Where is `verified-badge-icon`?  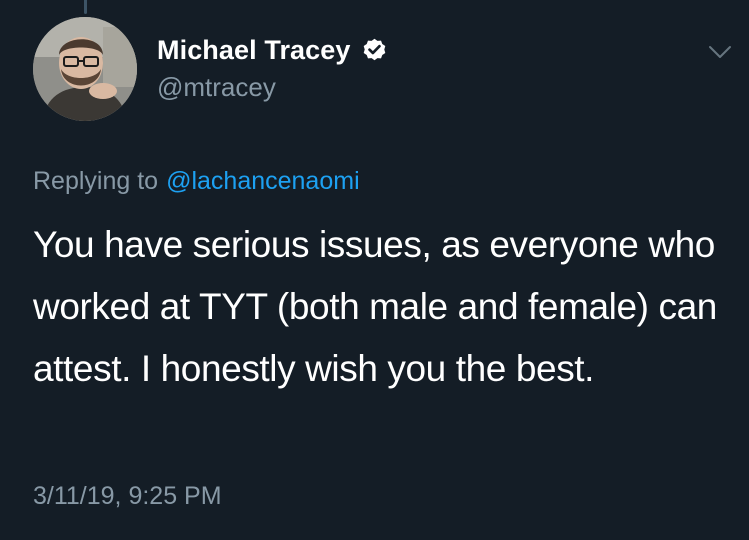 verified-badge-icon is located at coordinates (374, 49).